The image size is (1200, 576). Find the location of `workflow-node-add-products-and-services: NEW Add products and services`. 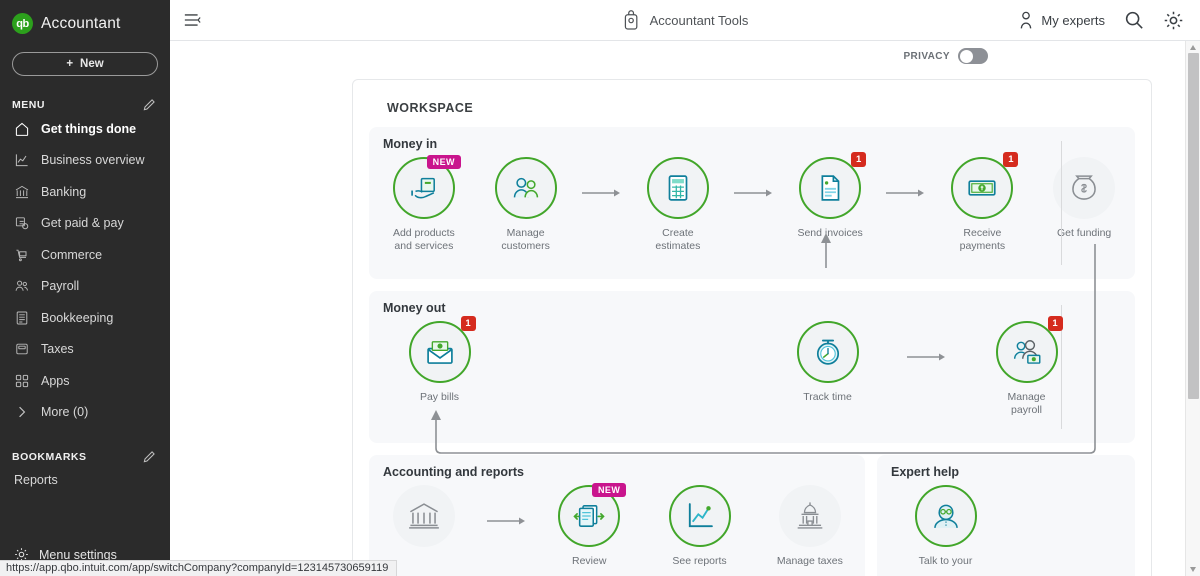

workflow-node-add-products-and-services: NEW Add products and services is located at coordinates (424, 202).